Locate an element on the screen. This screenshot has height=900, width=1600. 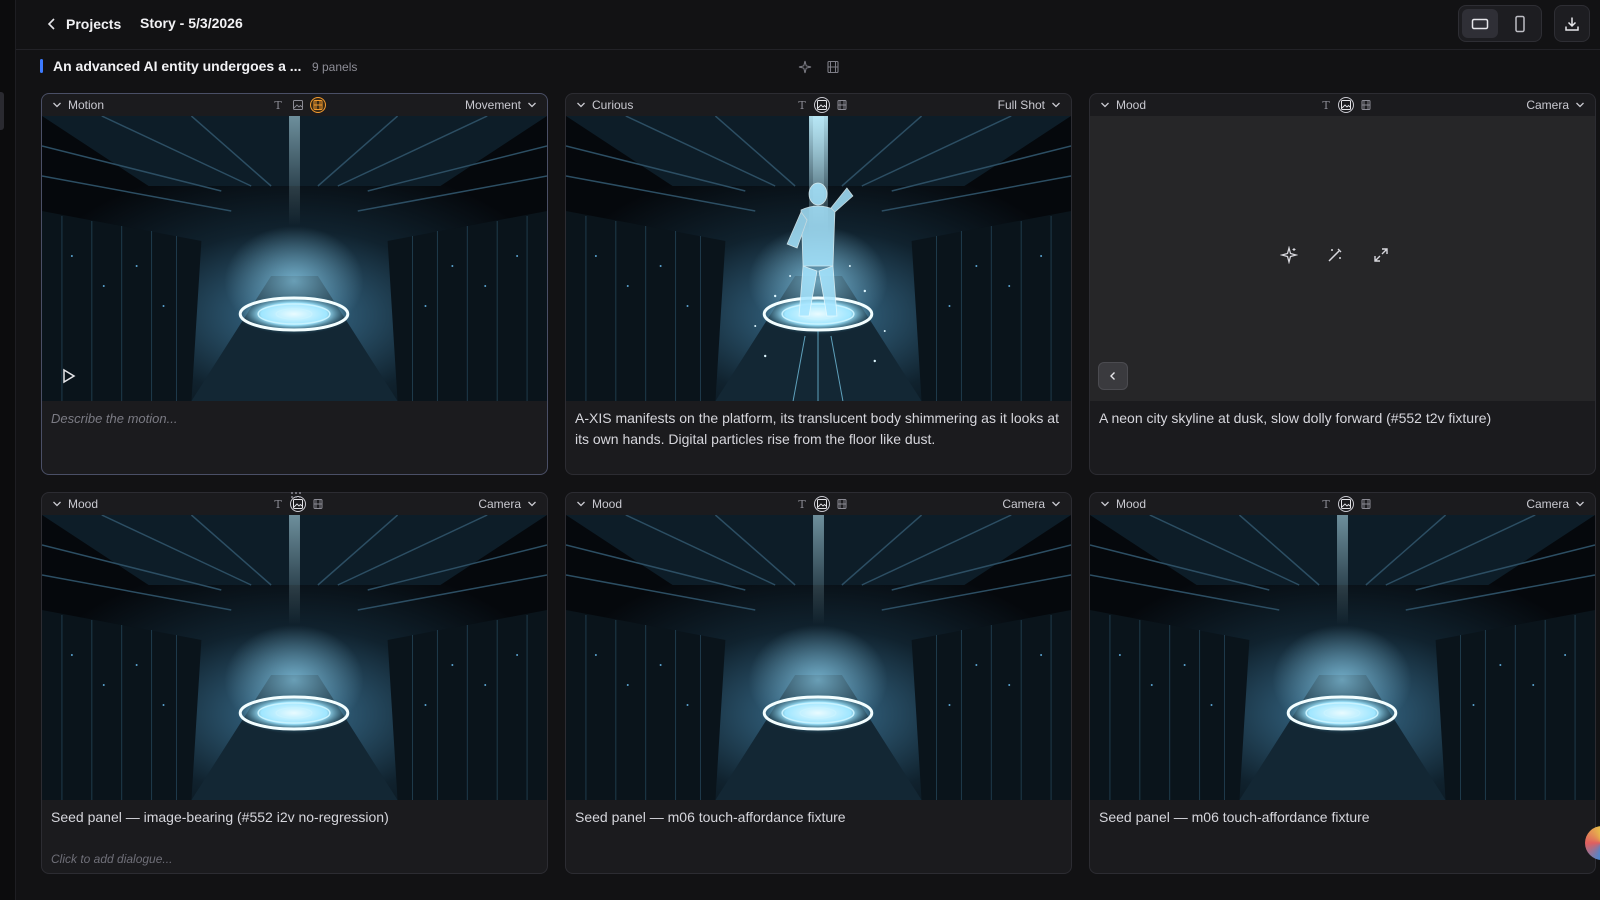
shot-label: Movement is located at coordinates (492, 105).